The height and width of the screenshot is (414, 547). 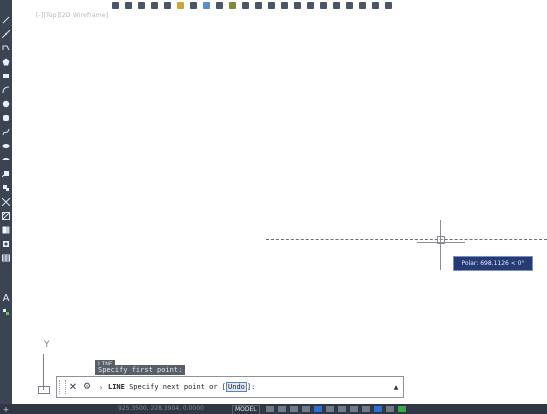 I want to click on workspace-icon, so click(x=402, y=409).